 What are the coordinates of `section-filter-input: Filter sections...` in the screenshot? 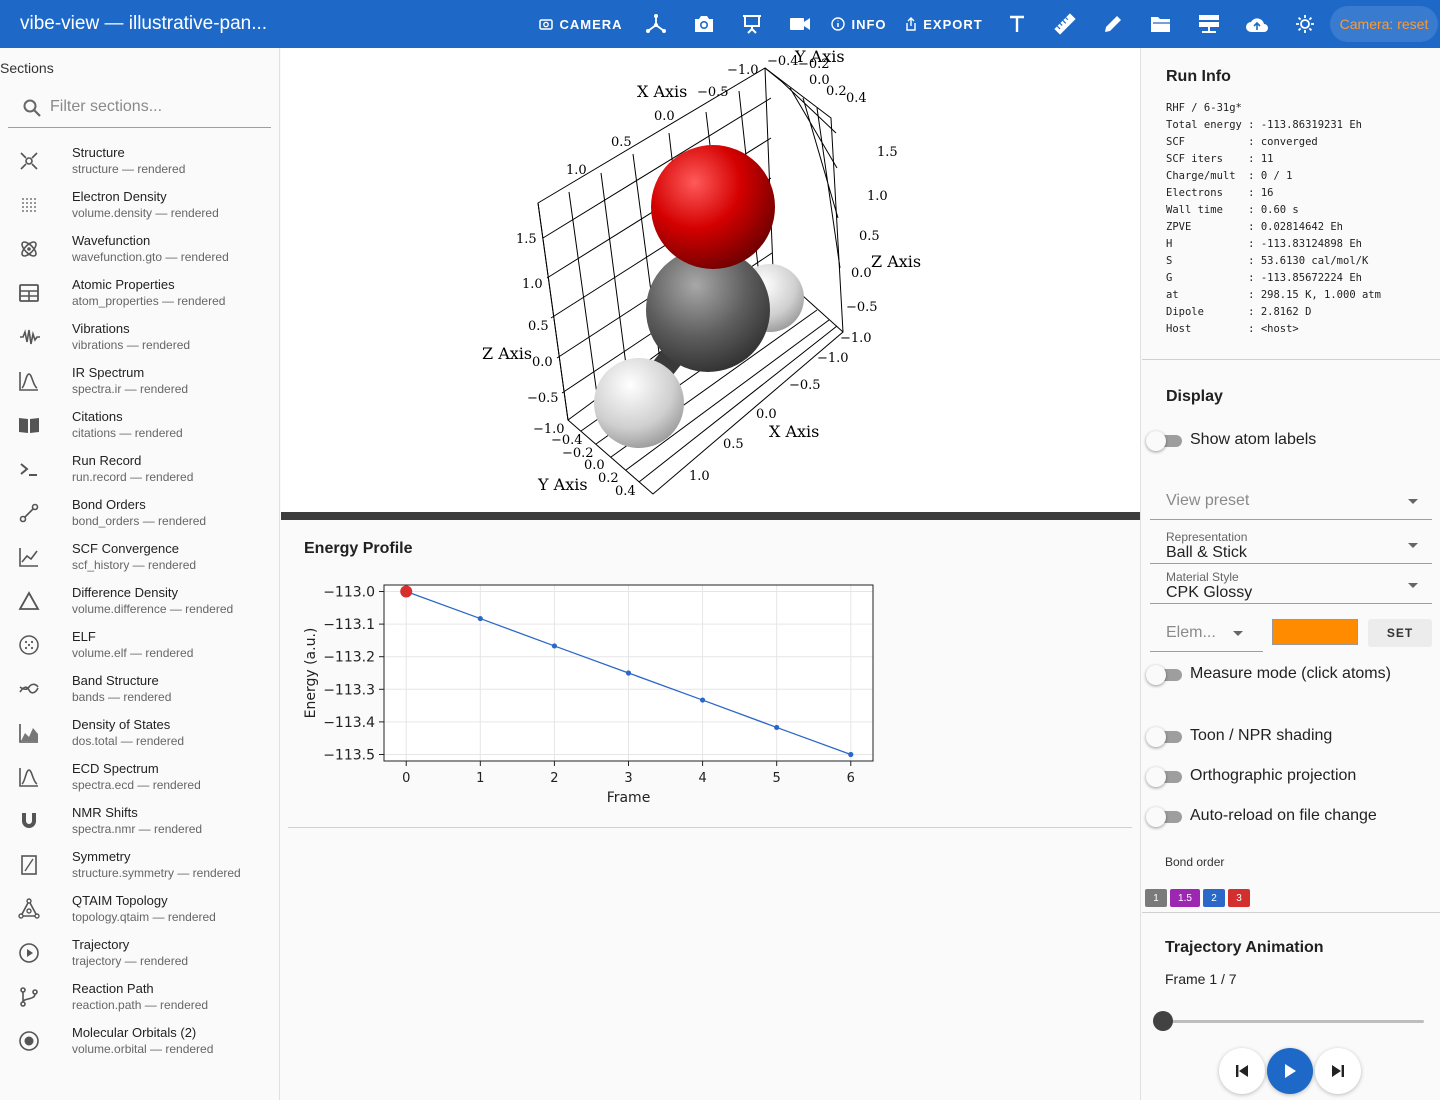 It's located at (139, 108).